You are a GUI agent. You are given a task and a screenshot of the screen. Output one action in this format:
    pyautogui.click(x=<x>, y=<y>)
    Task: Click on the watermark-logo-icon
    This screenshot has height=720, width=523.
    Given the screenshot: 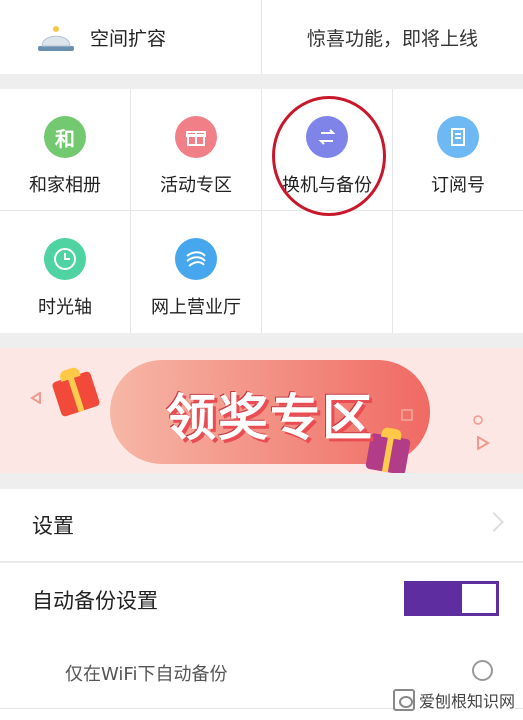 What is the action you would take?
    pyautogui.click(x=403, y=700)
    